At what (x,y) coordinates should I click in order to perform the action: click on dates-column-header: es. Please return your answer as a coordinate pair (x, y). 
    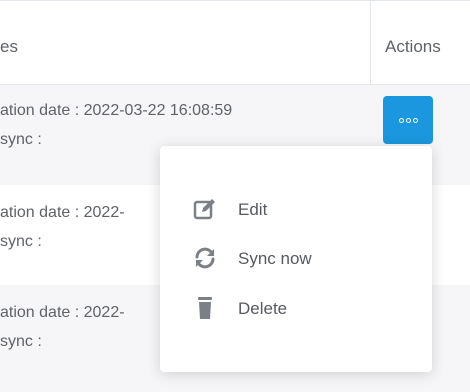
    Looking at the image, I should click on (9, 46).